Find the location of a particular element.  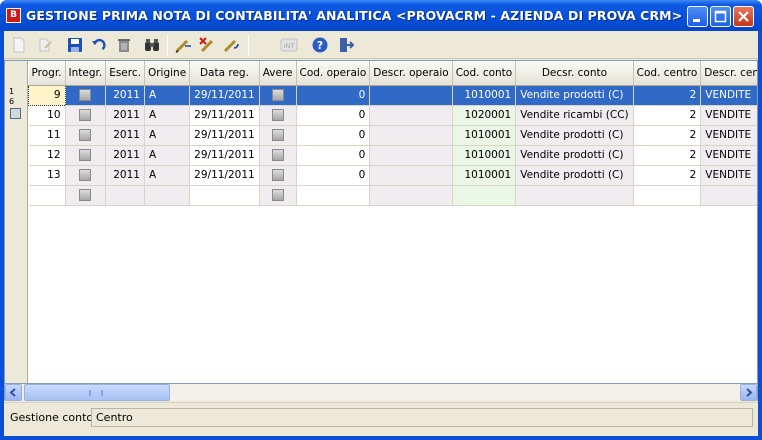

column-header-avere: Avere is located at coordinates (278, 73).